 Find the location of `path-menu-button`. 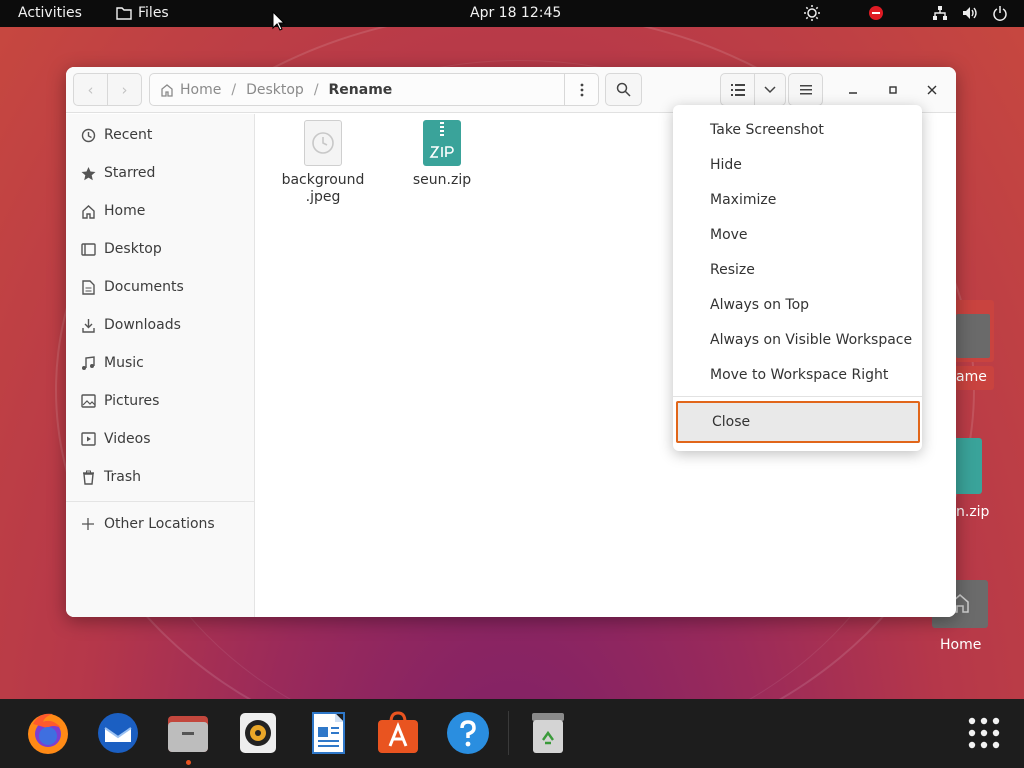

path-menu-button is located at coordinates (581, 89).